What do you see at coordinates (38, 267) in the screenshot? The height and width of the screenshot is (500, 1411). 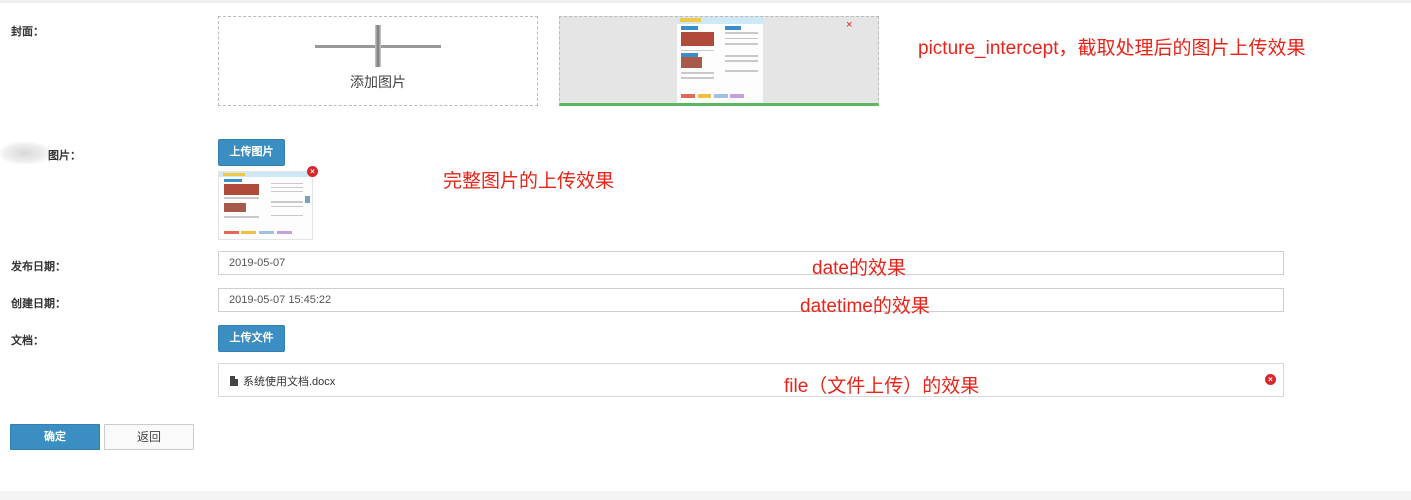 I see `publish-date-label: 发布日期：` at bounding box center [38, 267].